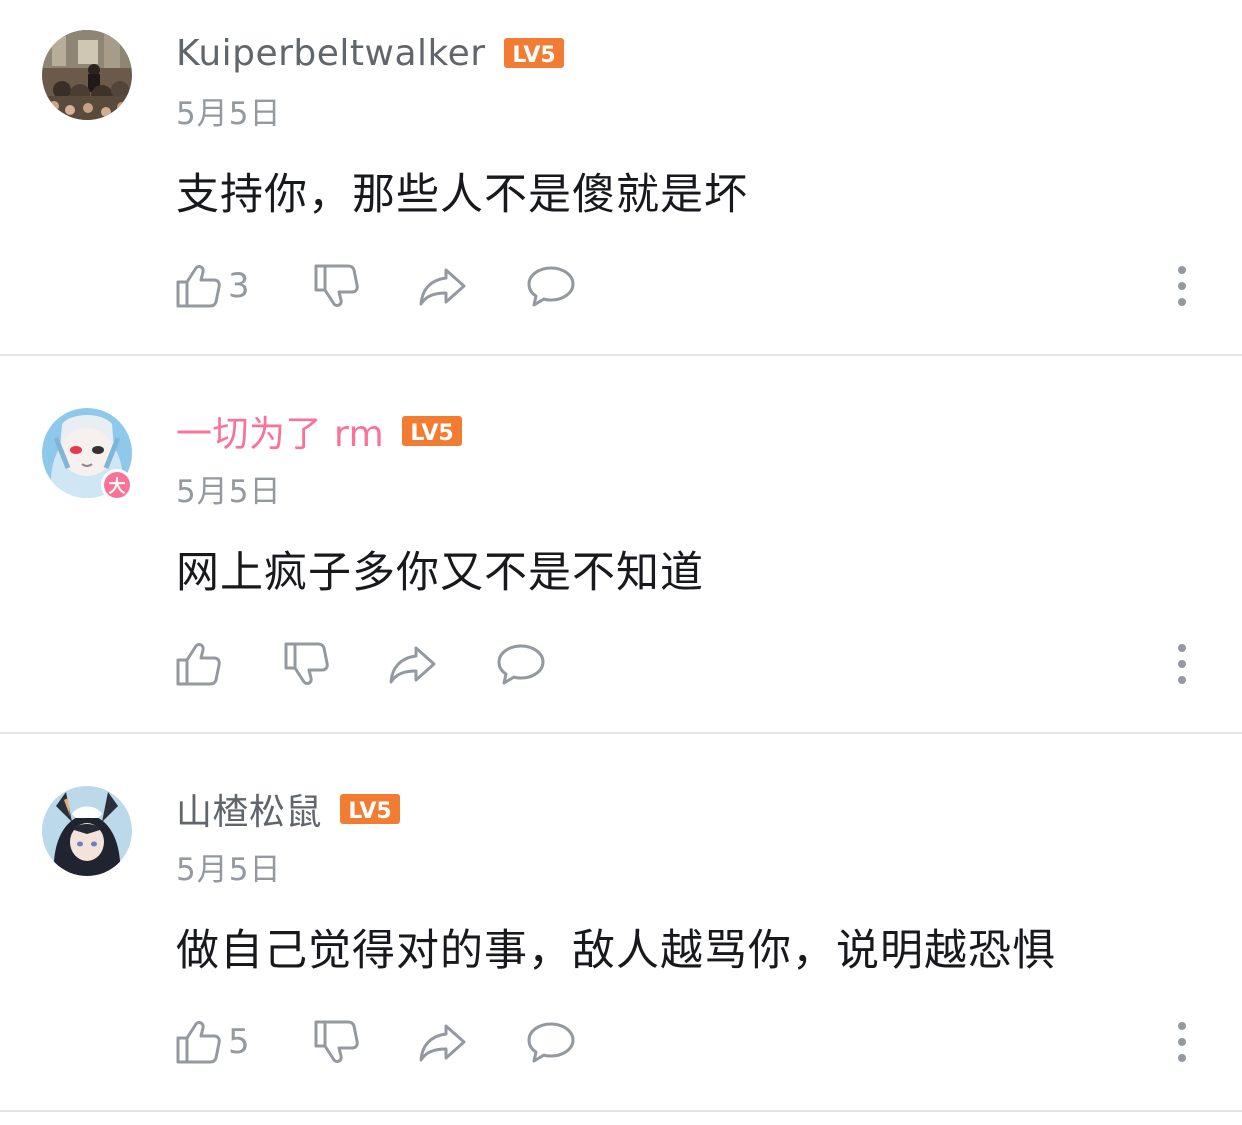 The height and width of the screenshot is (1125, 1242). I want to click on vip-badge-text: 大, so click(117, 486).